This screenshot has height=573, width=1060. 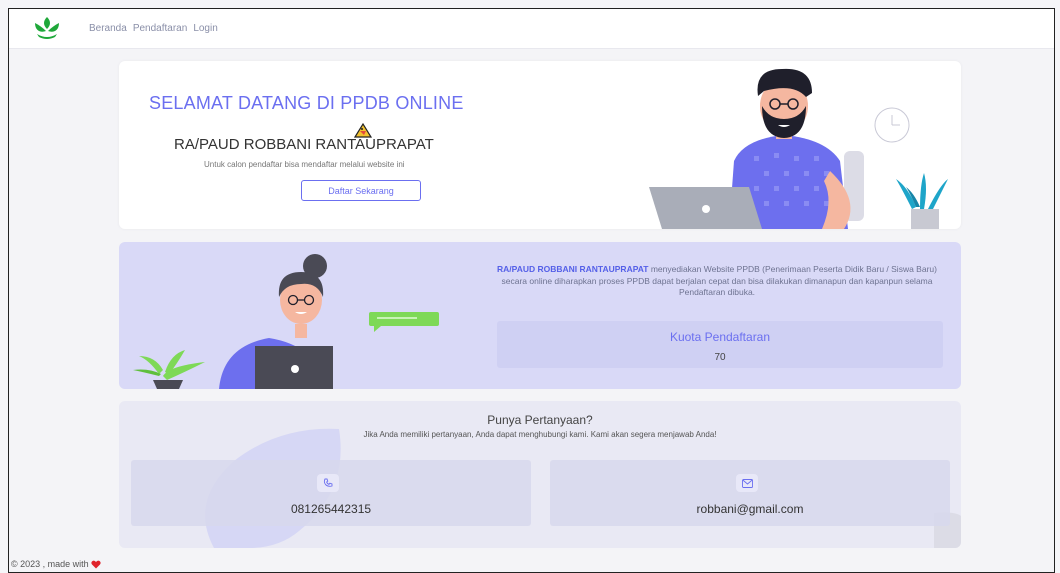 I want to click on quota-box: Kuota Pendaftaran 70, so click(x=720, y=344).